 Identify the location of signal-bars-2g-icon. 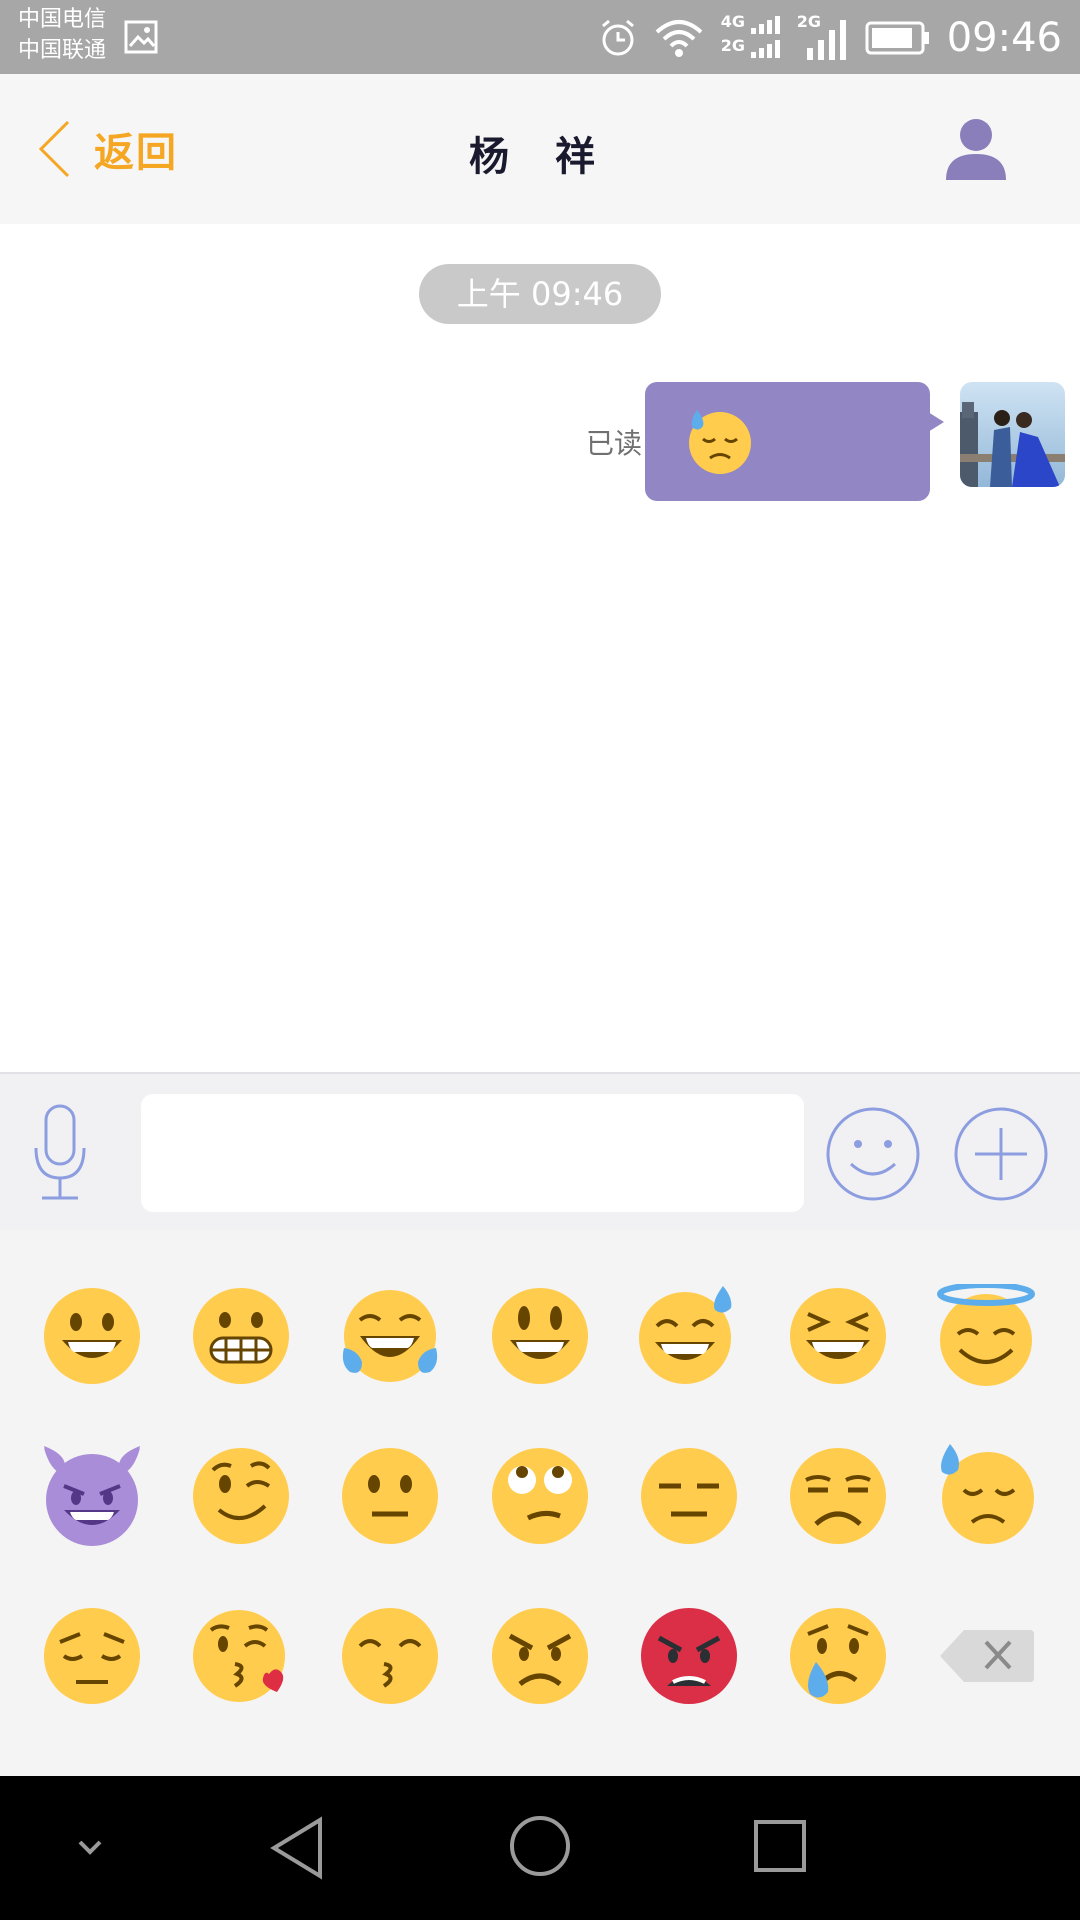
(826, 40).